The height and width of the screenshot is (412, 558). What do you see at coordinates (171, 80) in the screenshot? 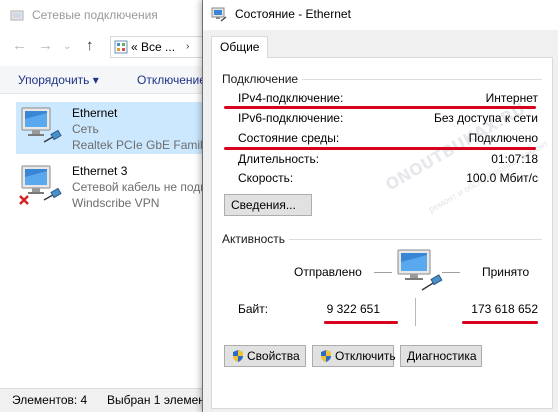
I see `disable-device-button: Отключение` at bounding box center [171, 80].